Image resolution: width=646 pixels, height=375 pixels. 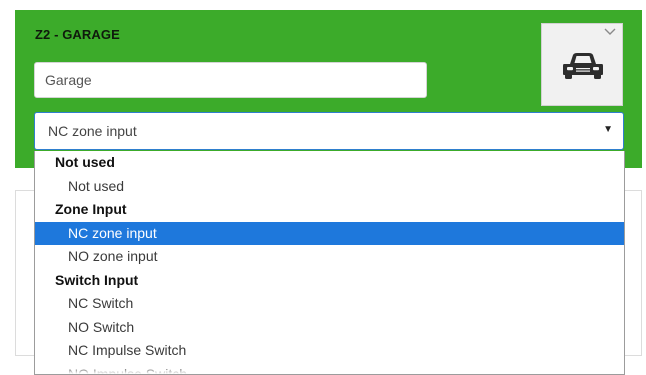 I want to click on optgroup-zone-input: Zone Input, so click(x=91, y=209).